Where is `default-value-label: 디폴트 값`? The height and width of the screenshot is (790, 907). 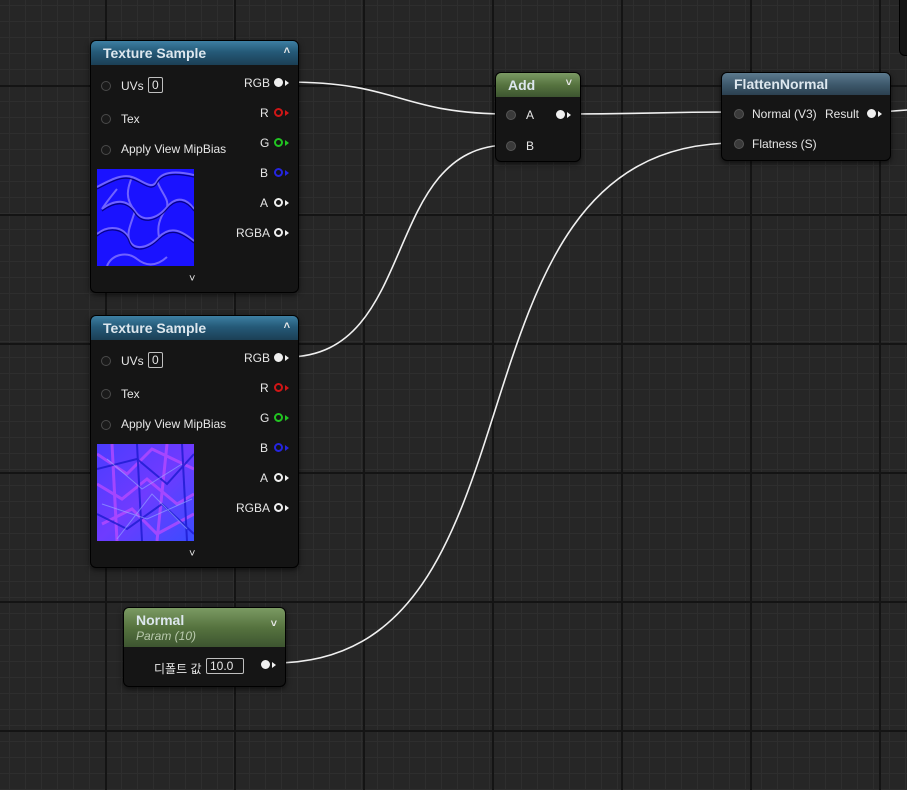
default-value-label: 디폴트 값 is located at coordinates (178, 669).